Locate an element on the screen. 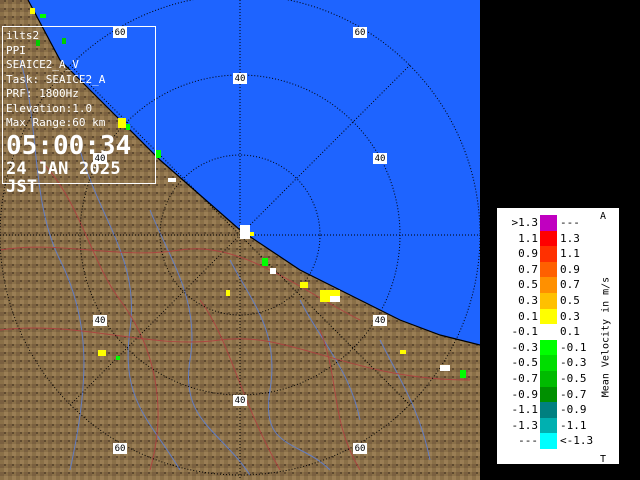 This screenshot has width=640, height=480. legend-row-high: 0.1 is located at coordinates (570, 332).